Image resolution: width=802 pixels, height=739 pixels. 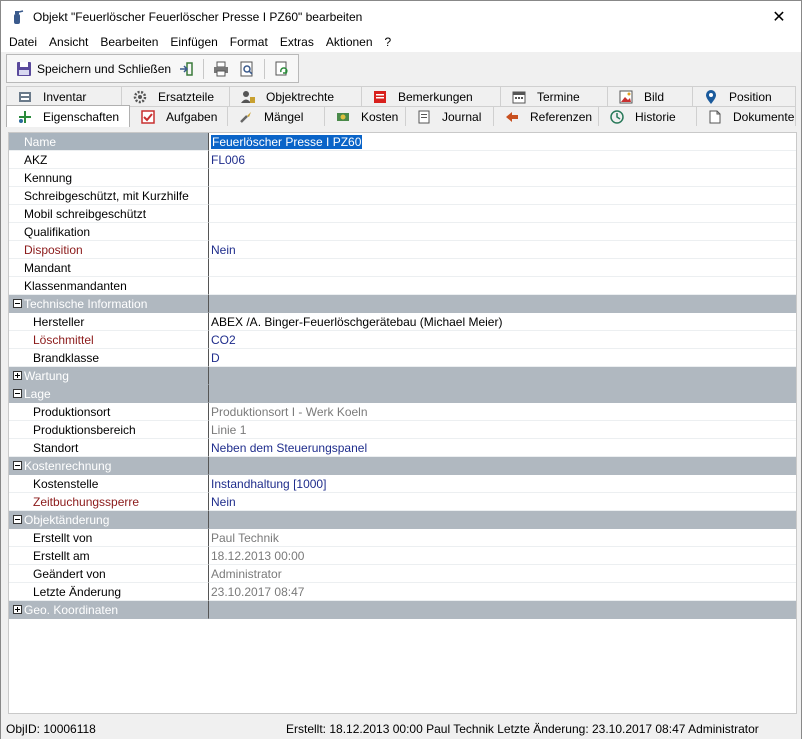 I want to click on property-label: Name, so click(x=109, y=142).